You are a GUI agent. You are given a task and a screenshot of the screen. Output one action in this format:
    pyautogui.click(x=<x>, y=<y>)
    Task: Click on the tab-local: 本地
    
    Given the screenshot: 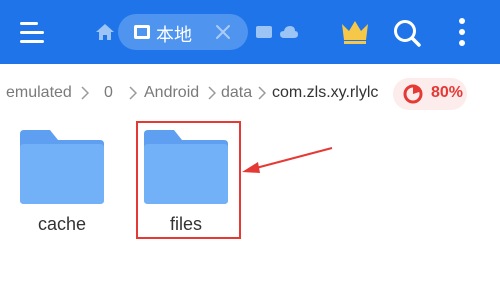 What is the action you would take?
    pyautogui.click(x=183, y=32)
    